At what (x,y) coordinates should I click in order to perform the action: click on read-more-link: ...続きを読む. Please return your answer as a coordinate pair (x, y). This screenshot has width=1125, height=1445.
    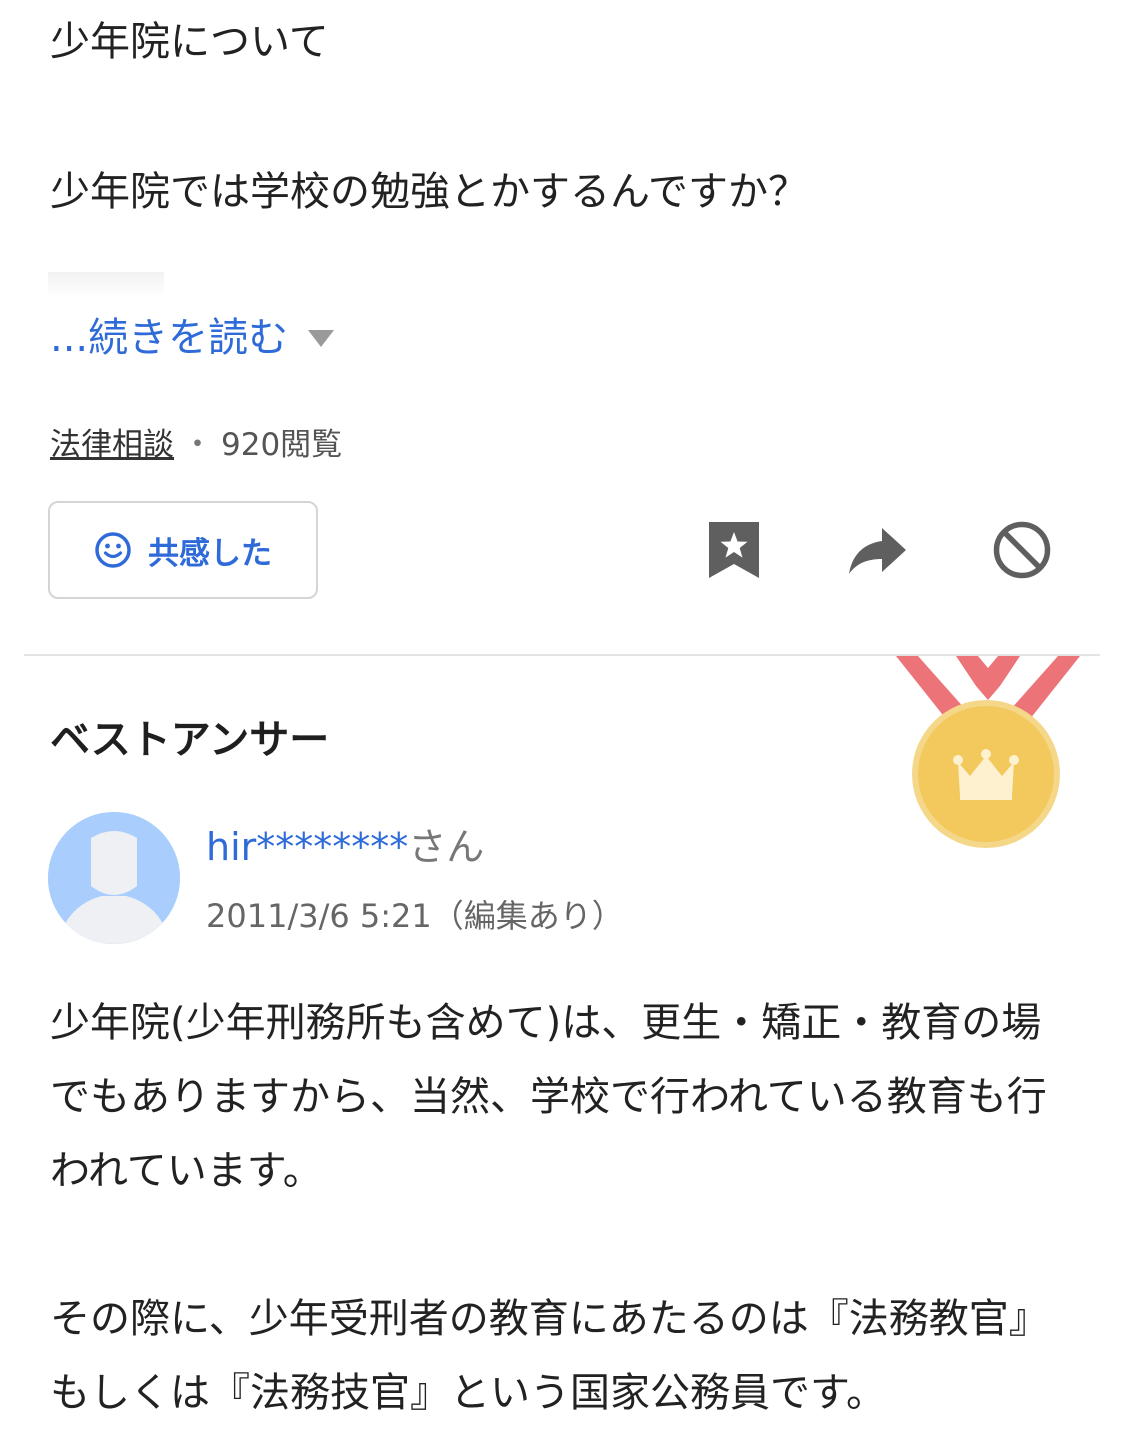
    Looking at the image, I should click on (192, 338).